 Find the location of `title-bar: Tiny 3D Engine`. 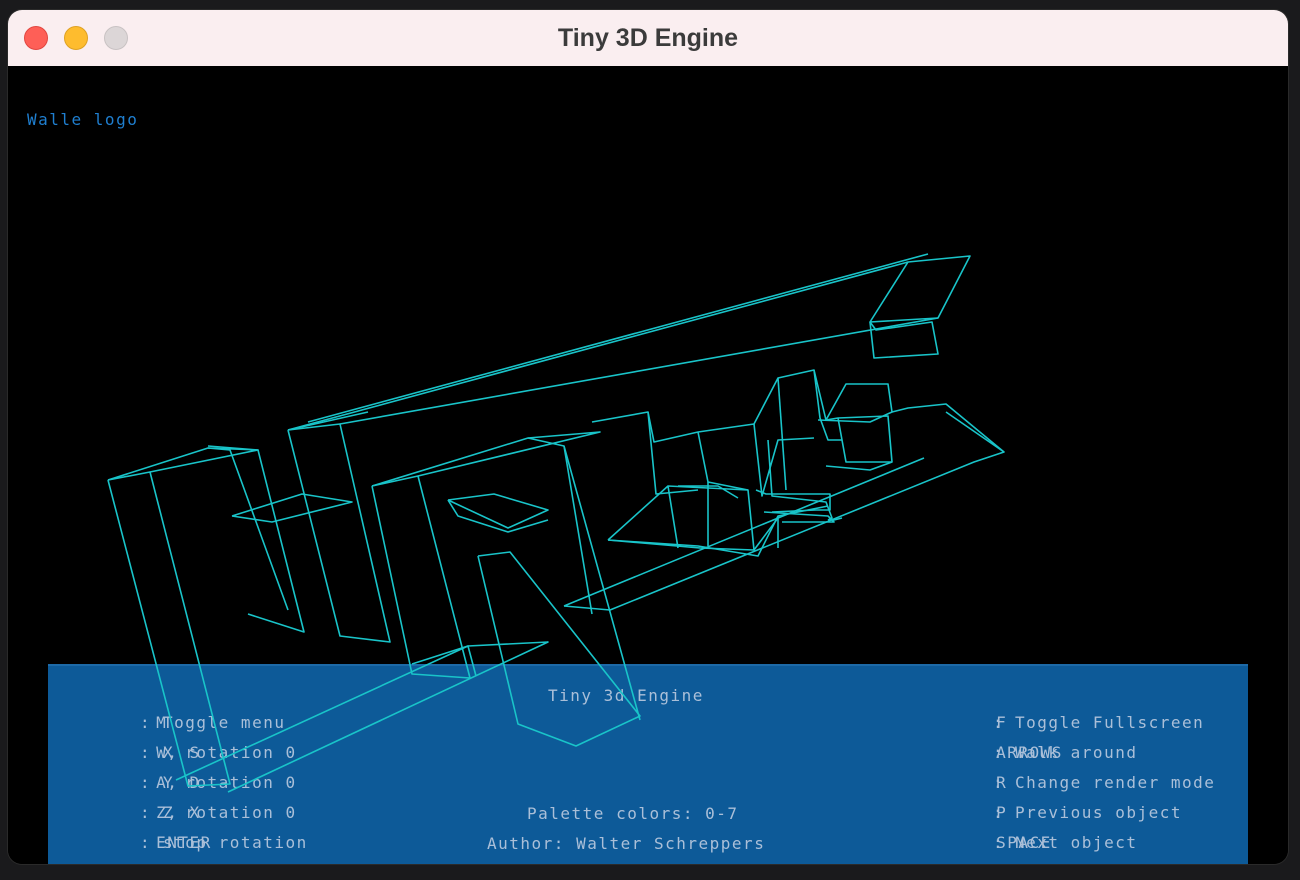

title-bar: Tiny 3D Engine is located at coordinates (648, 38).